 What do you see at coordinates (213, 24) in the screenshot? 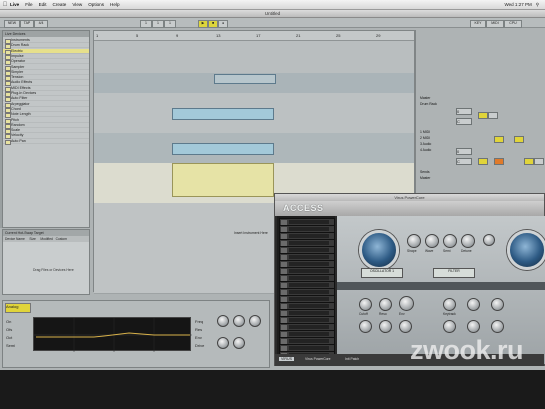
I see `stop-button: ■` at bounding box center [213, 24].